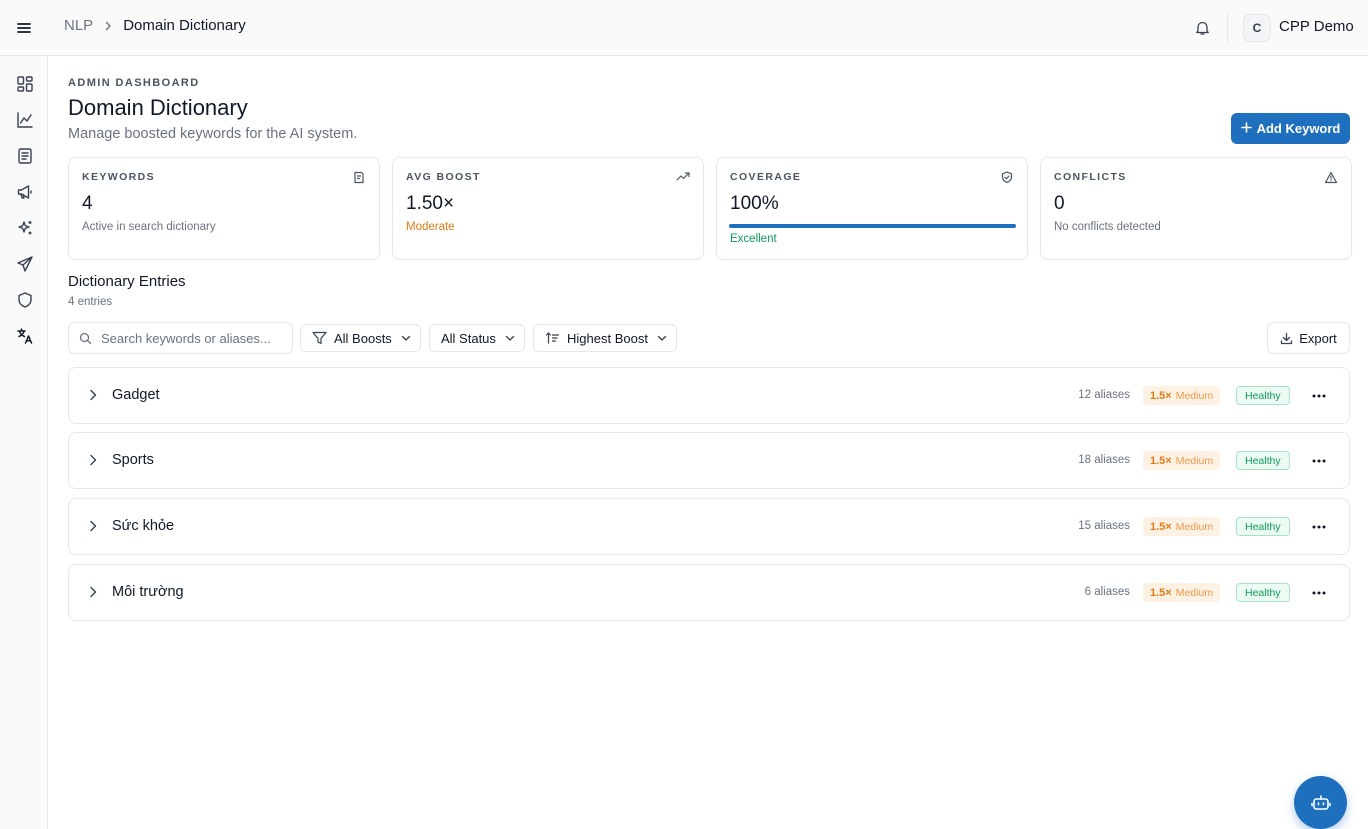  What do you see at coordinates (684, 28) in the screenshot?
I see `top-bar: NLP Domain Dictionary C CPP Demo` at bounding box center [684, 28].